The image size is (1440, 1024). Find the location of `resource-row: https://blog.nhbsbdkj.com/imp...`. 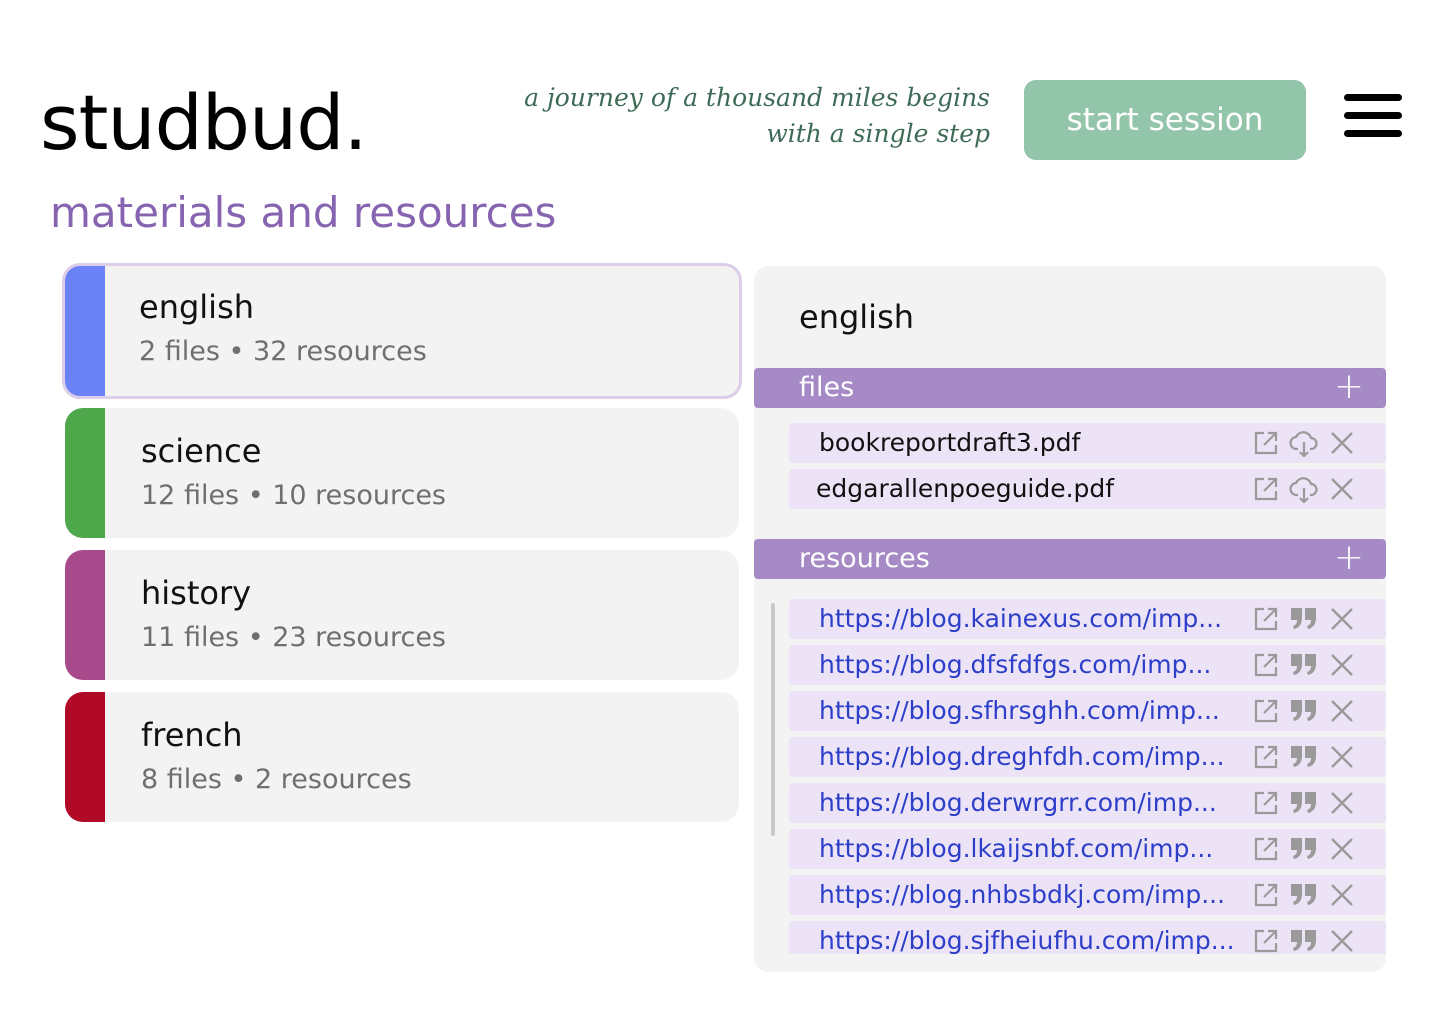

resource-row: https://blog.nhbsbdkj.com/imp... is located at coordinates (1087, 895).